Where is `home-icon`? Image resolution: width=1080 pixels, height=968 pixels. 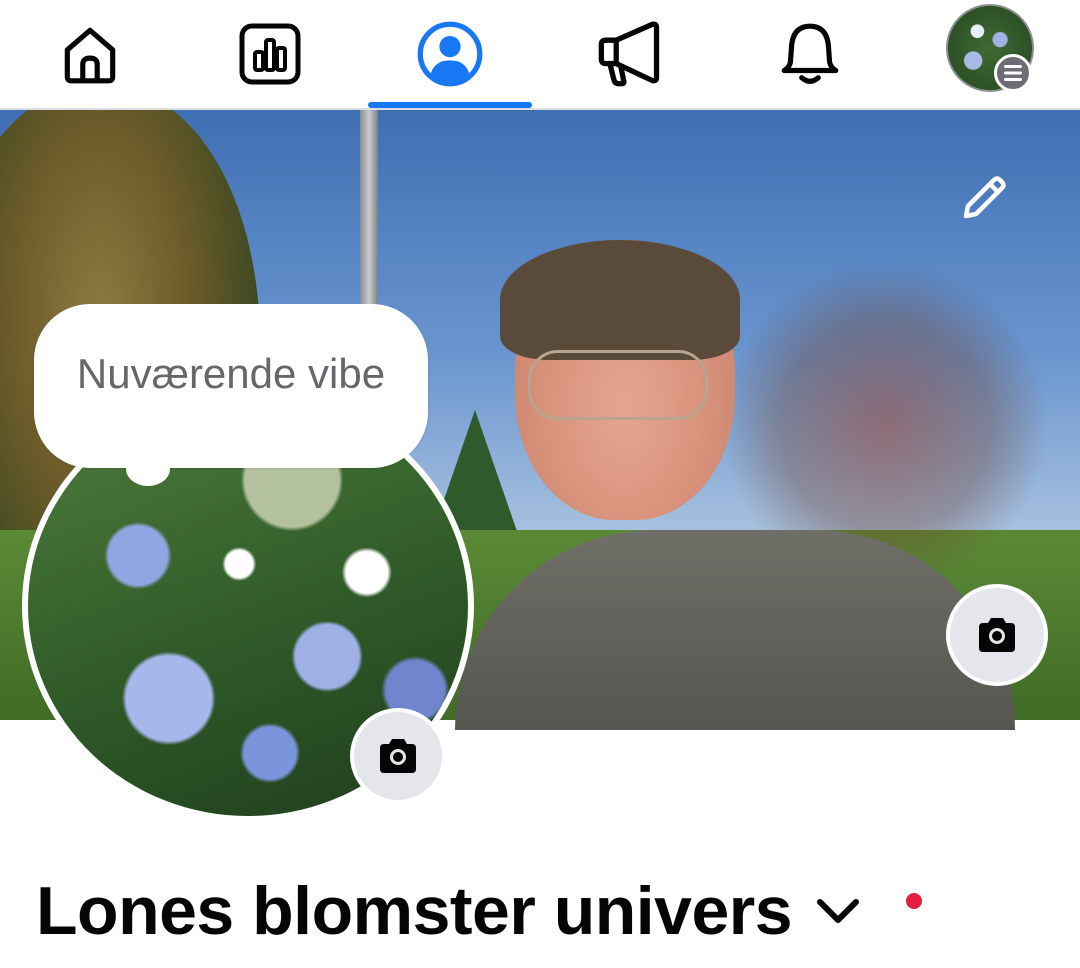 home-icon is located at coordinates (90, 55).